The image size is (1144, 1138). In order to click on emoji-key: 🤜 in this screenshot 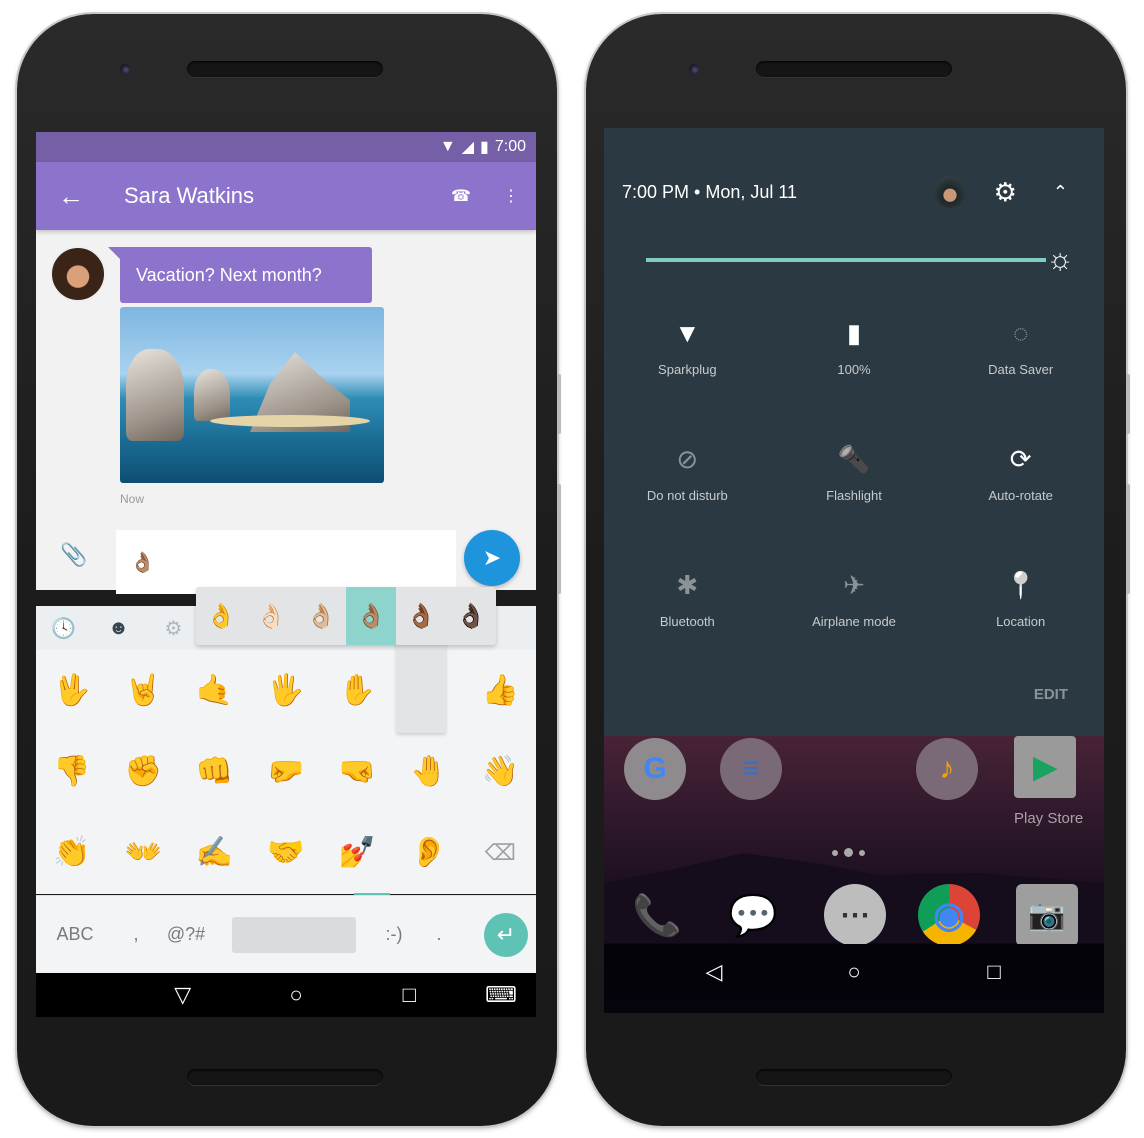, I will do `click(357, 771)`.